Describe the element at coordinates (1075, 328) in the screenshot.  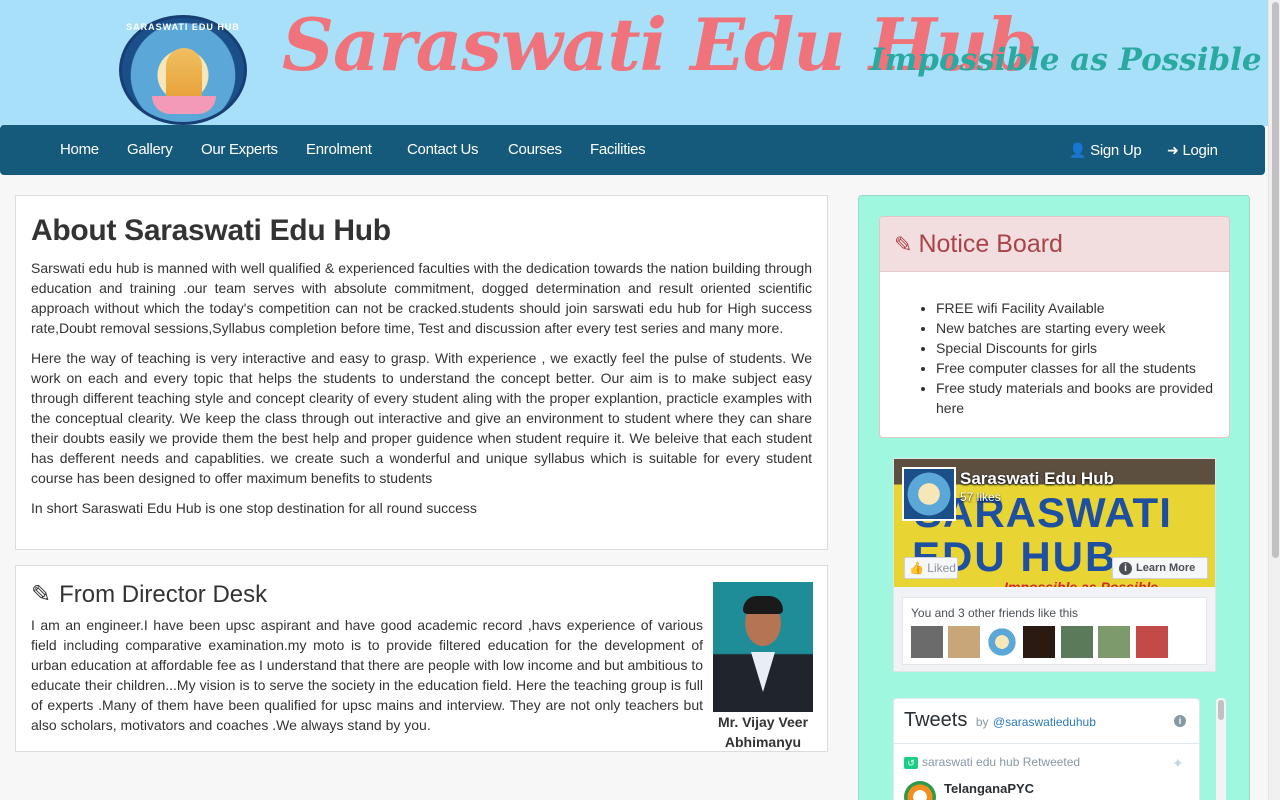
I see `notice-item: New batches are starting every week` at that location.